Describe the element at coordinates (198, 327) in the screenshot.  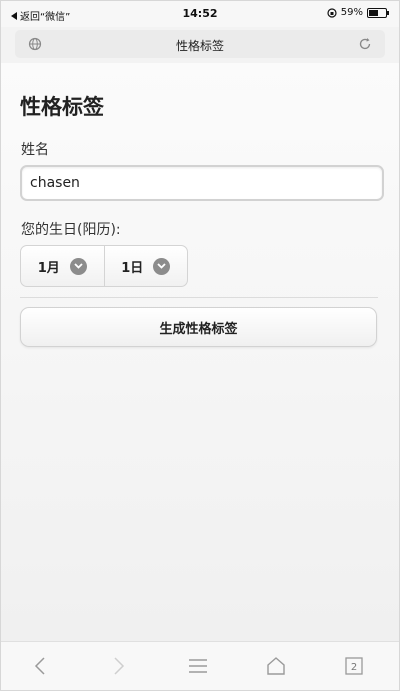
I see `generate-tags-button: 生成性格标签` at that location.